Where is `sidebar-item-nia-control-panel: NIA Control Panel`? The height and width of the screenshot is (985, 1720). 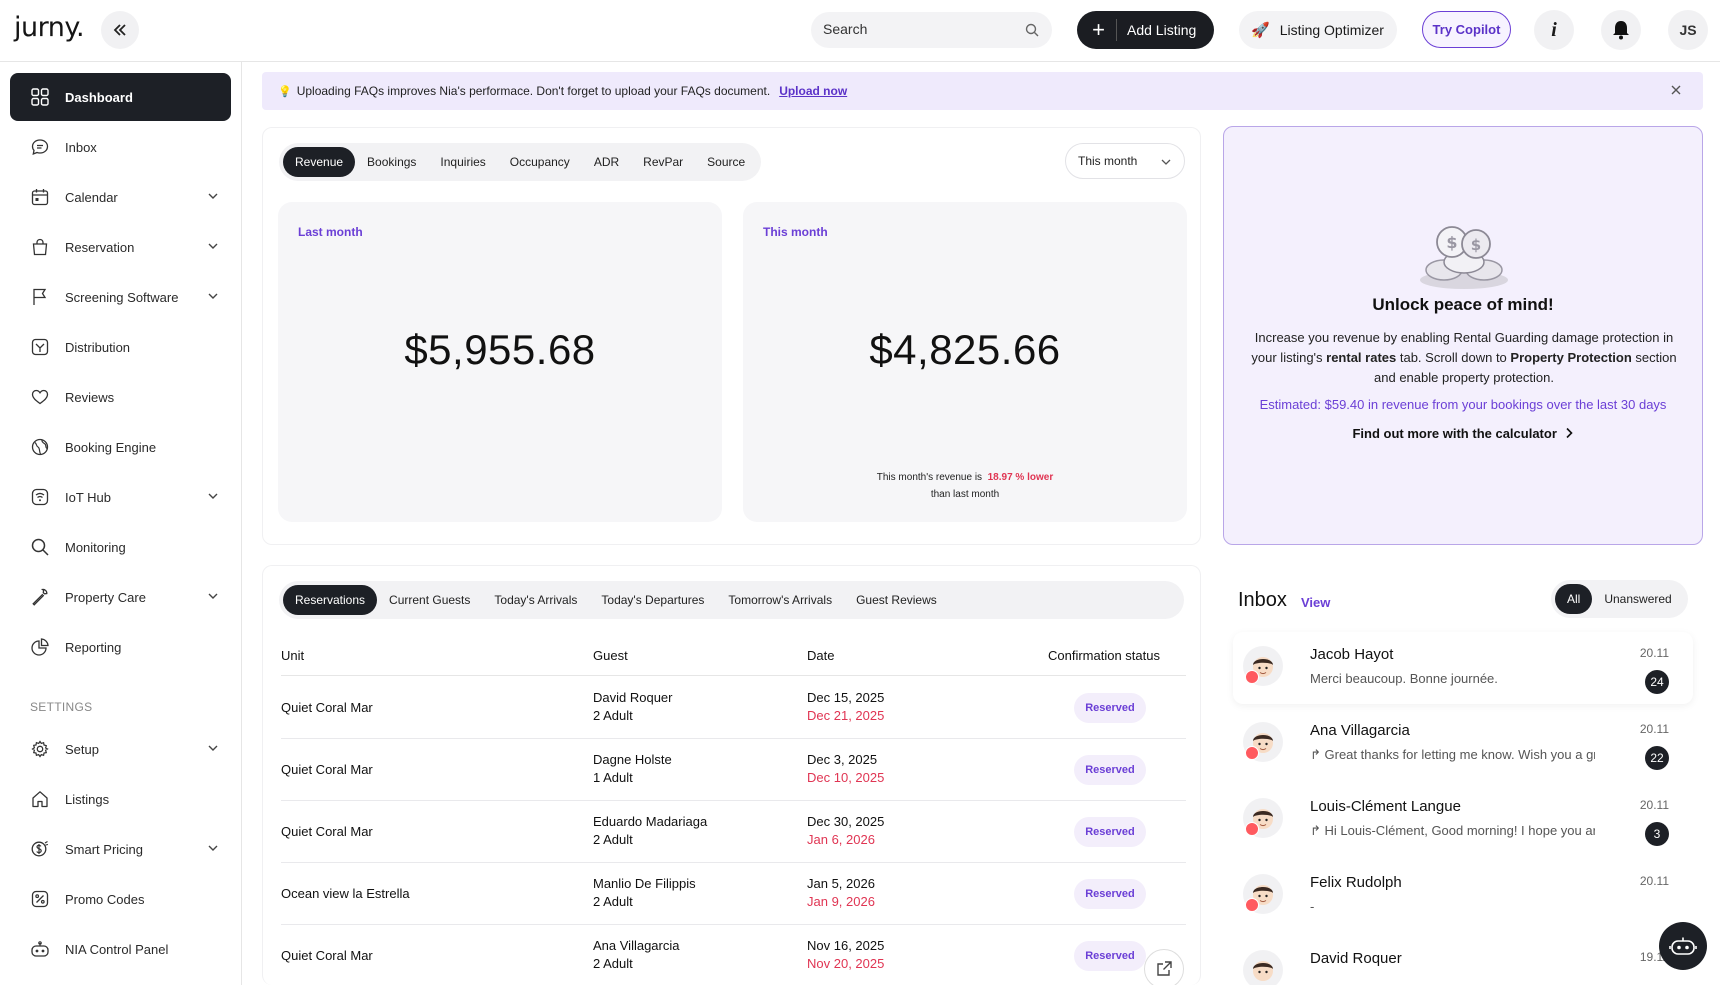
sidebar-item-nia-control-panel: NIA Control Panel is located at coordinates (120, 949).